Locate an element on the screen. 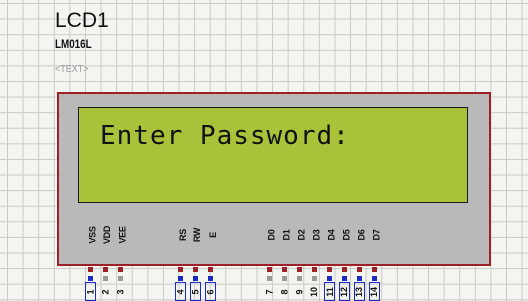  pin-10: 10 is located at coordinates (314, 284).